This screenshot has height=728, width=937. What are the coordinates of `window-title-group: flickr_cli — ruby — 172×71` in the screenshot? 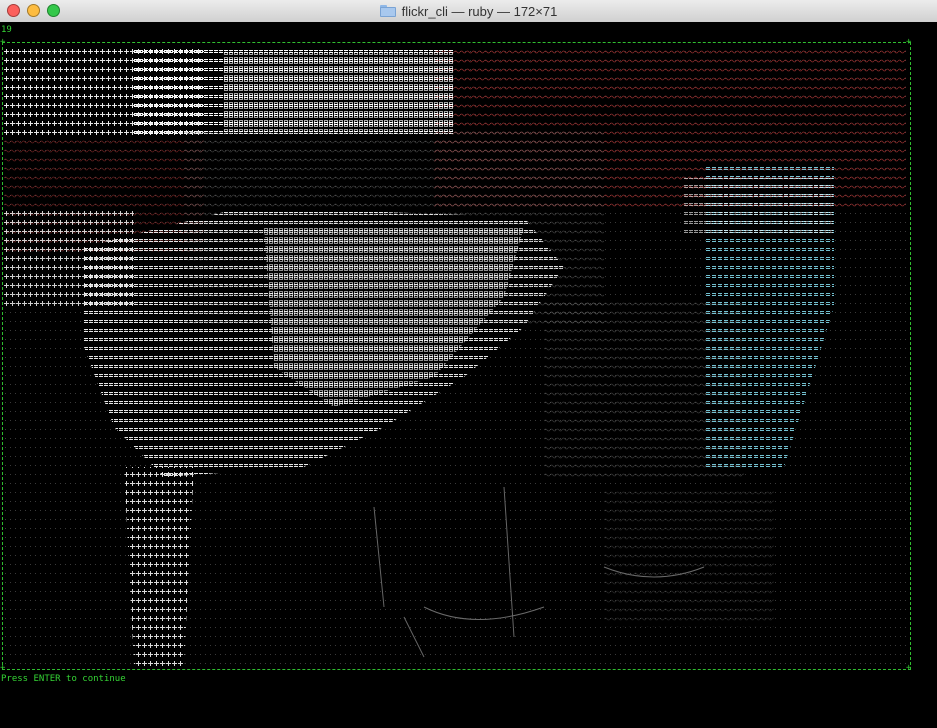 It's located at (468, 11).